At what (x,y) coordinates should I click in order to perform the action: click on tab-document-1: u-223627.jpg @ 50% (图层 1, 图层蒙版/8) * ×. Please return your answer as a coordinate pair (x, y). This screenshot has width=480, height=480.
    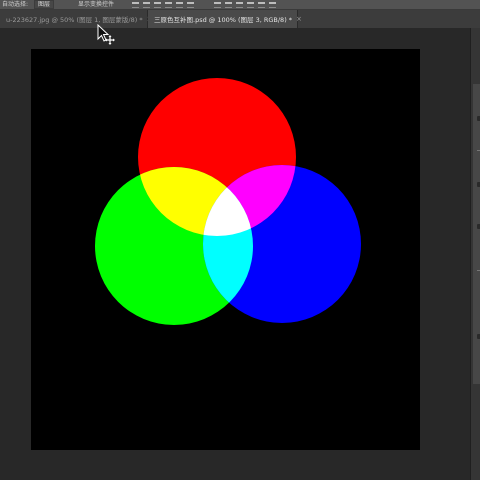
    Looking at the image, I should click on (76, 19).